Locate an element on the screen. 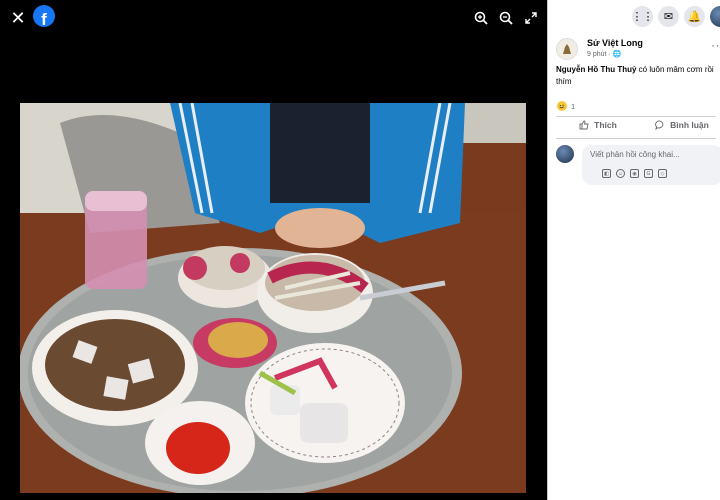 This screenshot has height=500, width=720. comment-composer: Viết phản hồi công khai... ◧ ☺ ◉ G ◇ ➤ is located at coordinates (638, 165).